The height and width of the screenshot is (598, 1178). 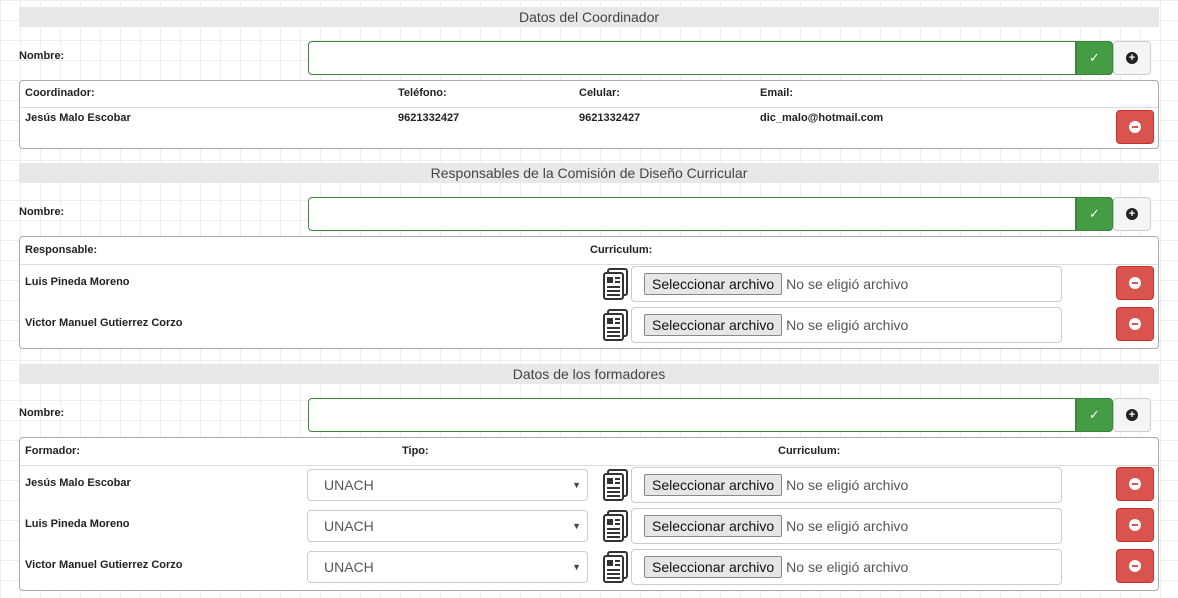 I want to click on trainers-name-label: Nombre:, so click(x=42, y=413).